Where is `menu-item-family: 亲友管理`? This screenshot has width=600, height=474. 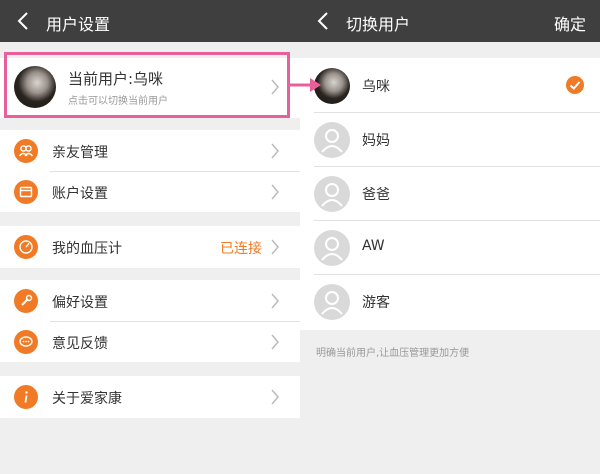 menu-item-family: 亲友管理 is located at coordinates (150, 151).